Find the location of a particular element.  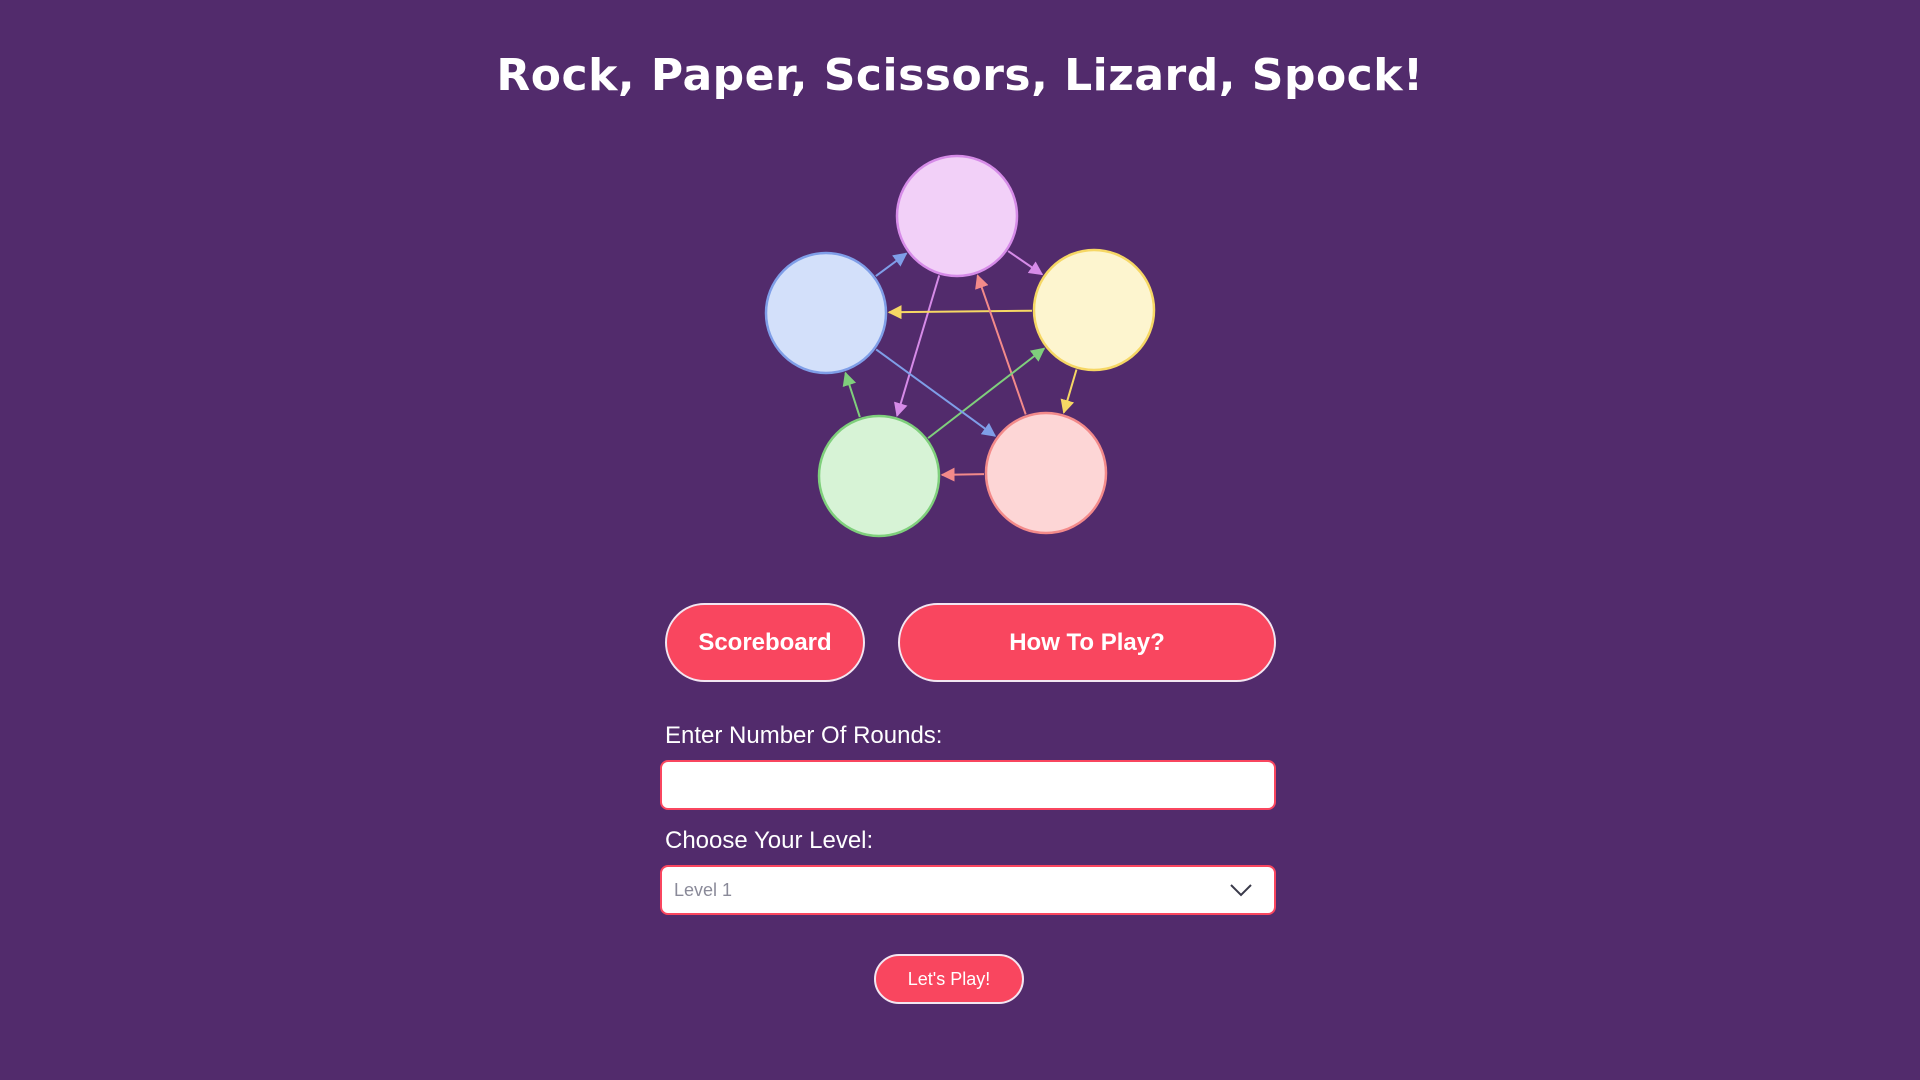

how-to-play-button: How To Play? is located at coordinates (1087, 642).